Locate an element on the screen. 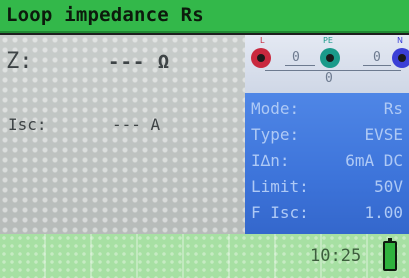 This screenshot has width=409, height=278. param-label: Mode: is located at coordinates (275, 108).